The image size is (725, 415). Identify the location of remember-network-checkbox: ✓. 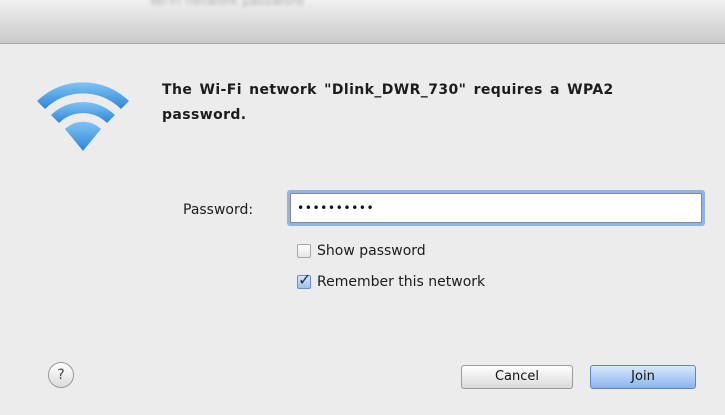
(304, 279).